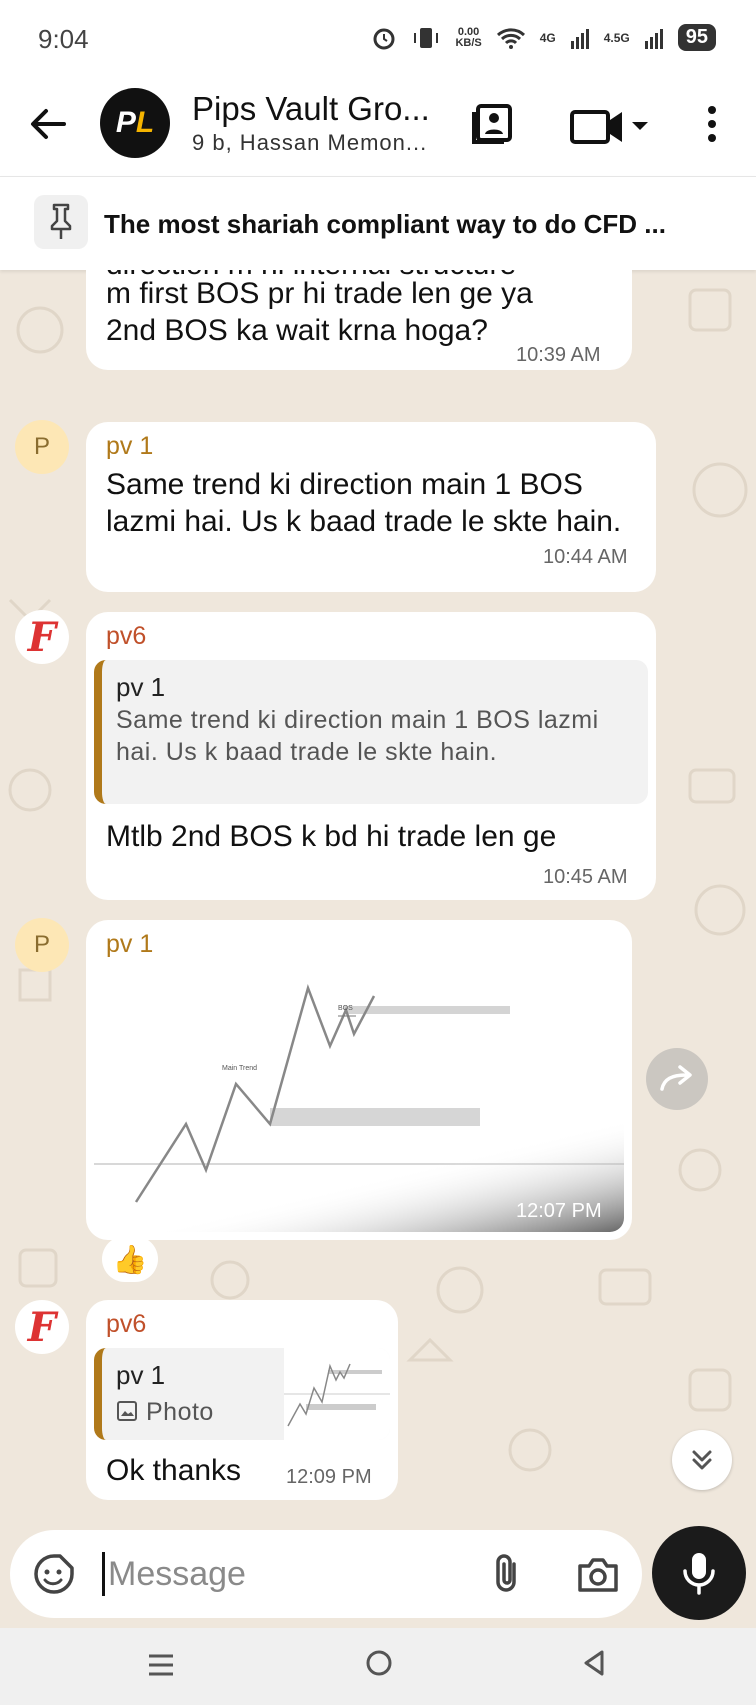  I want to click on paperclip-icon, so click(508, 1574).